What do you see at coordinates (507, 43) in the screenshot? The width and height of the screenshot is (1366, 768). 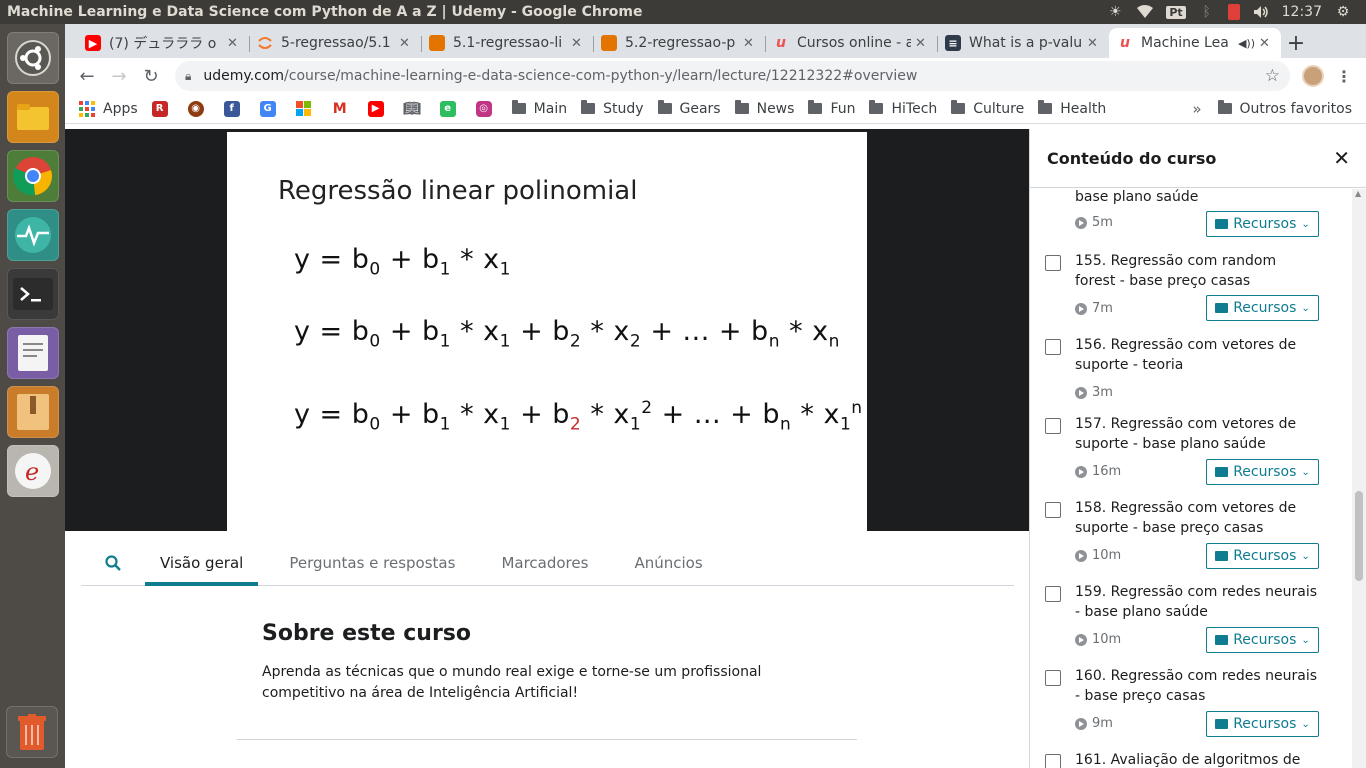 I see `browser-tab: 5.1-regressao-li ✕` at bounding box center [507, 43].